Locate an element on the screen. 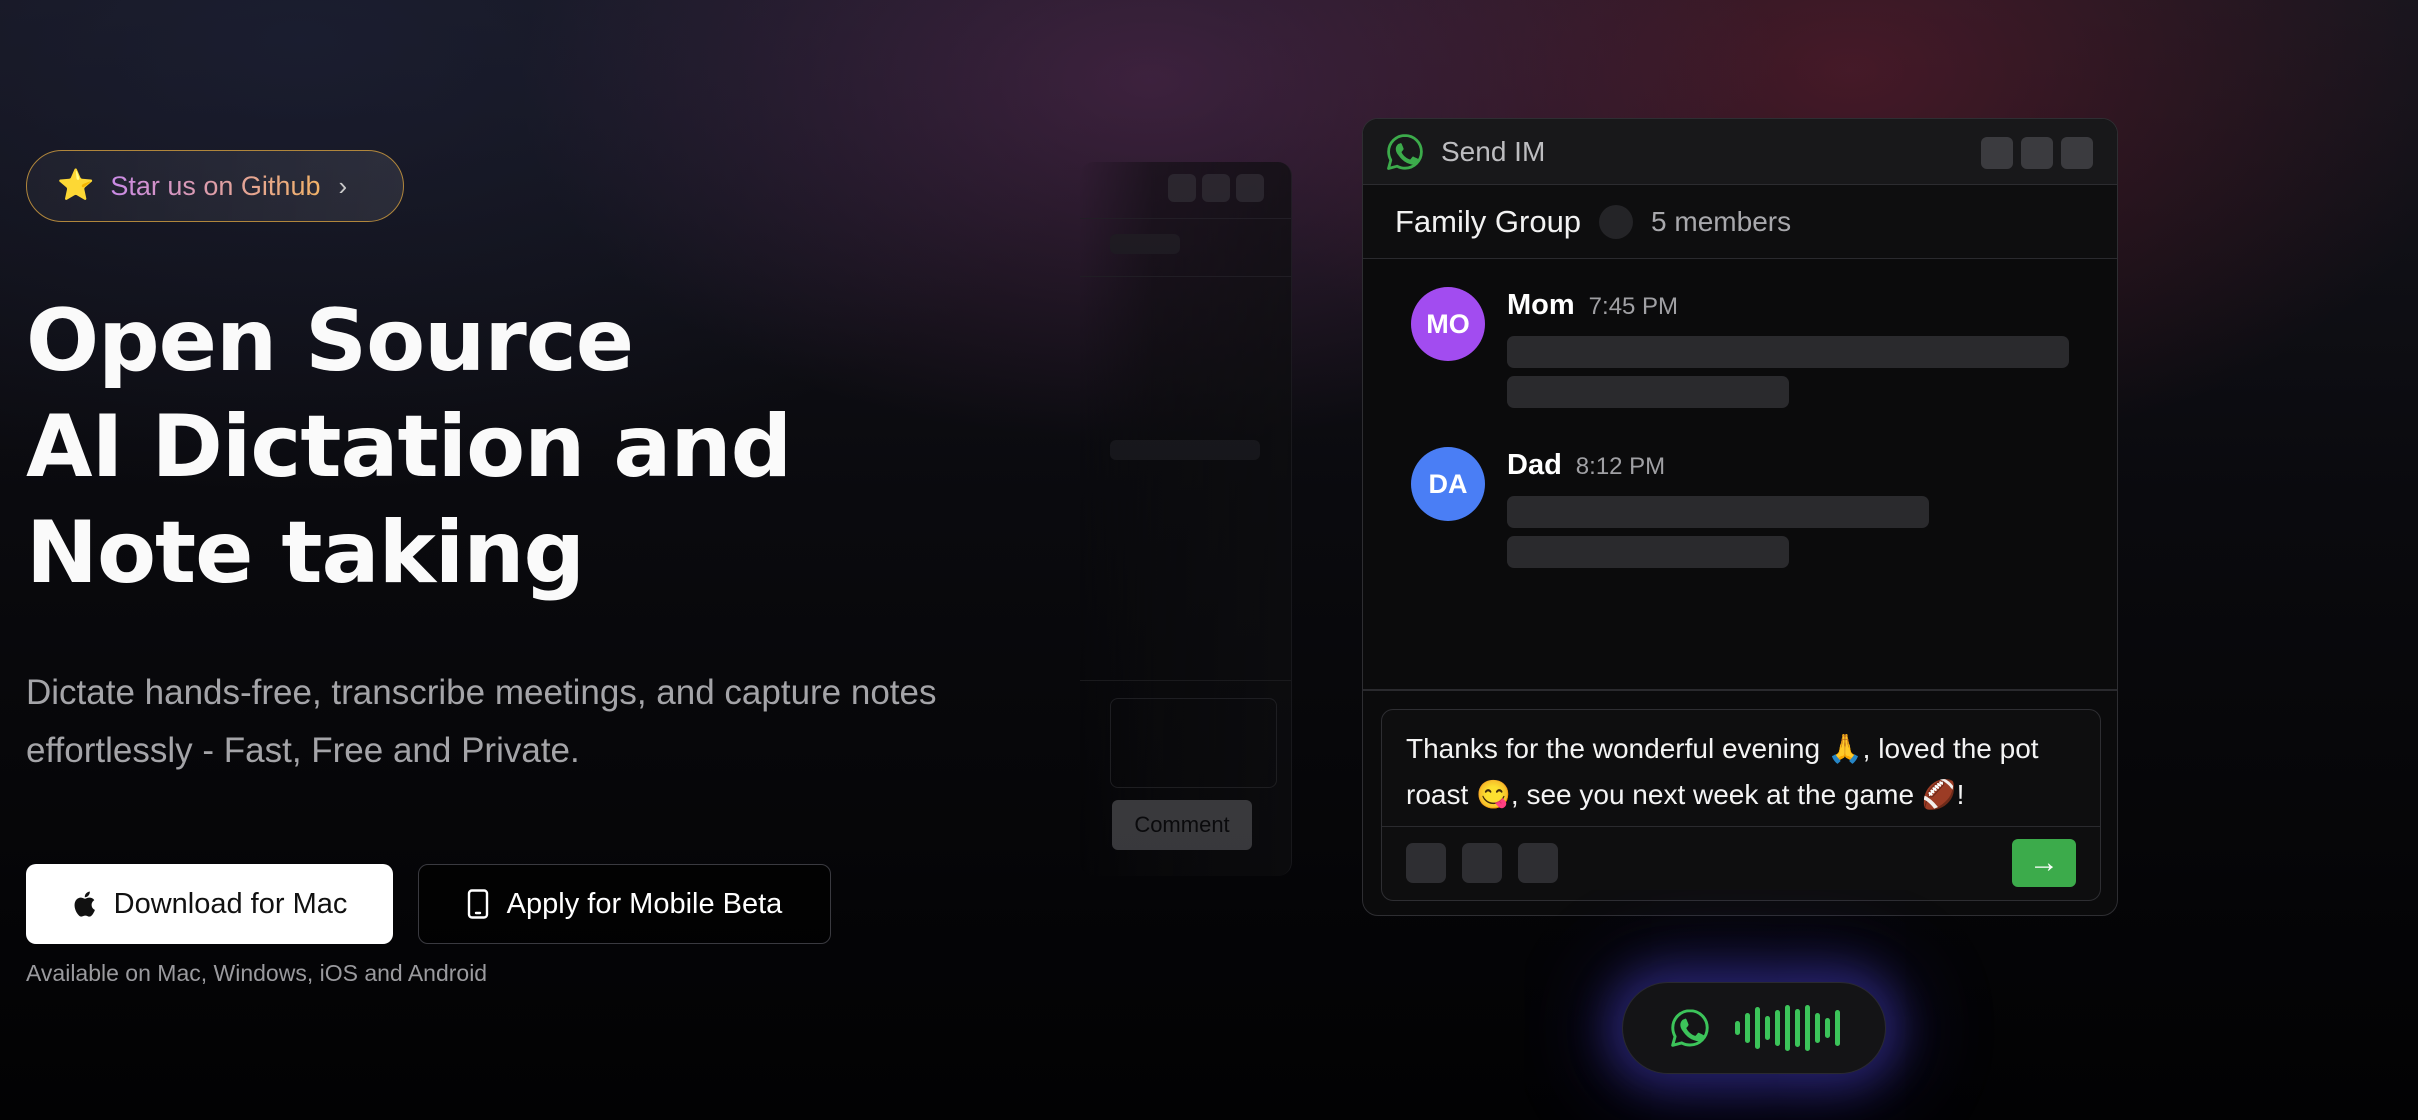 The height and width of the screenshot is (1120, 2418). background-window-ghost: Comment is located at coordinates (1186, 519).